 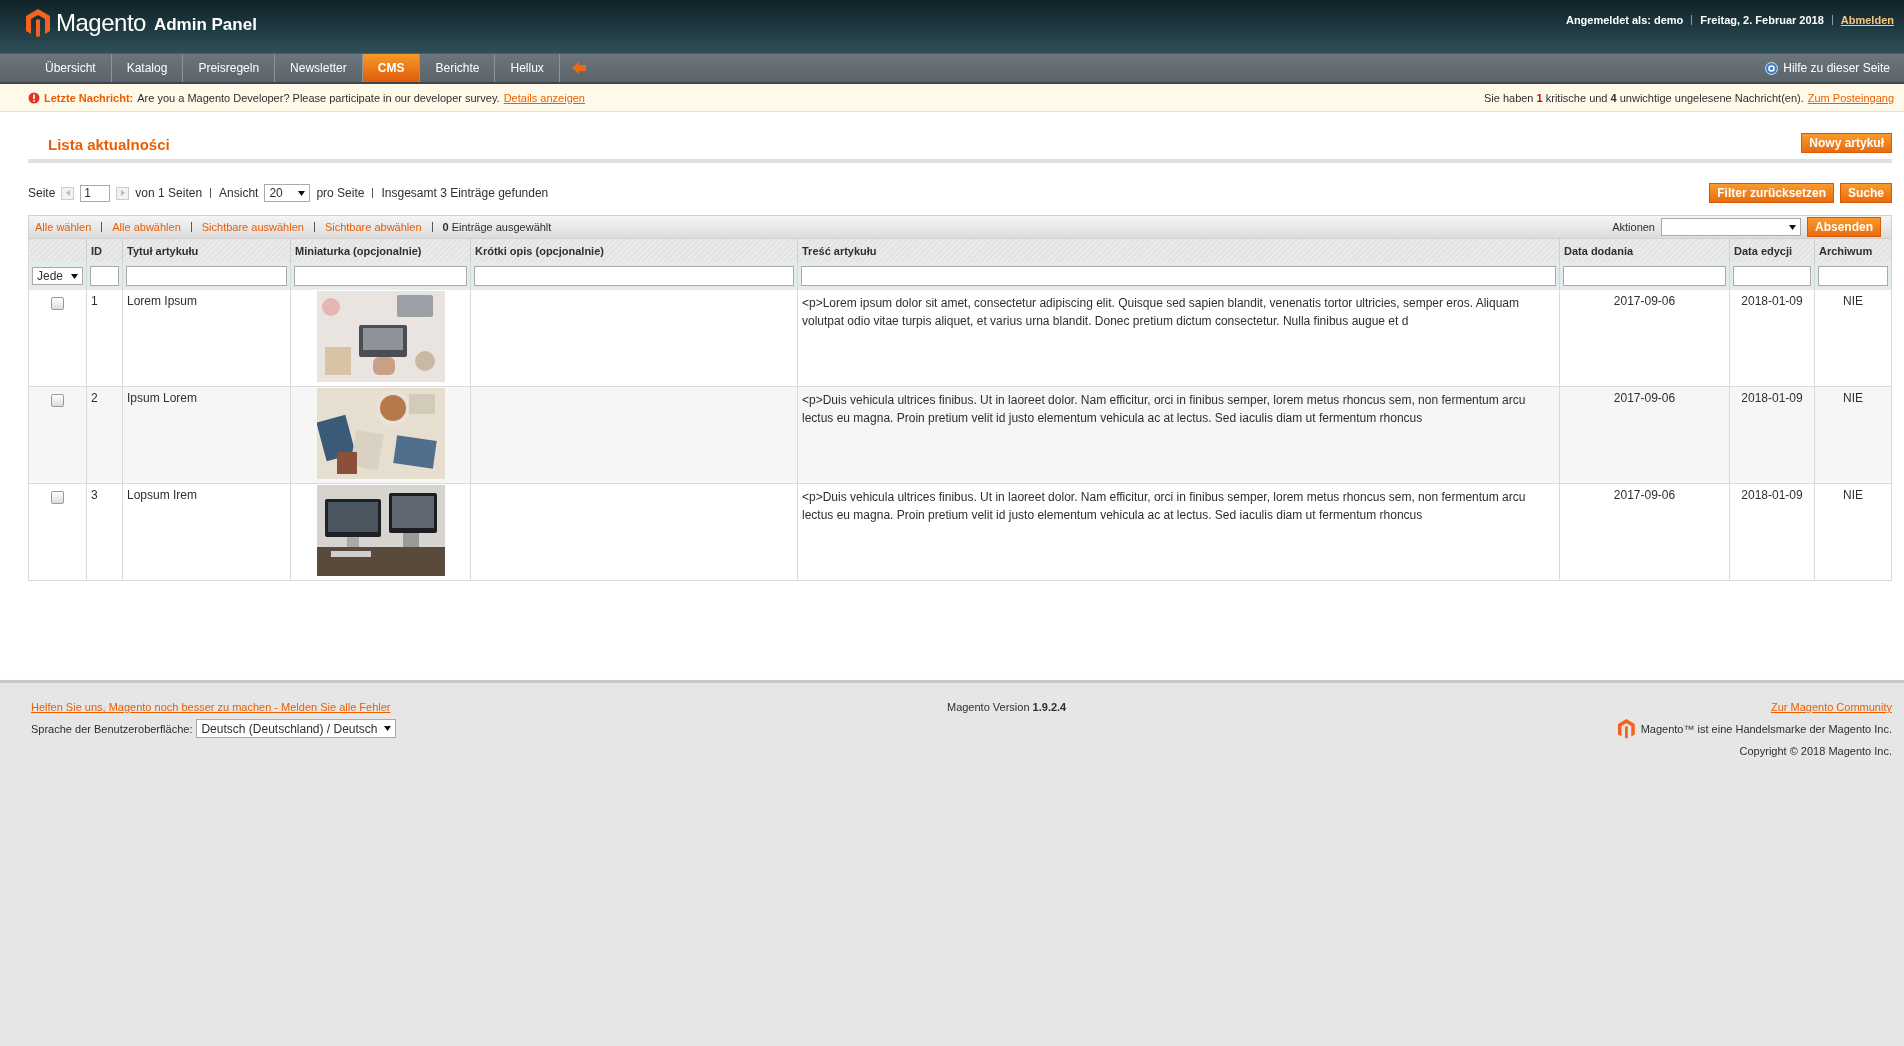 What do you see at coordinates (340, 193) in the screenshot?
I see `per-page-label: pro Seite` at bounding box center [340, 193].